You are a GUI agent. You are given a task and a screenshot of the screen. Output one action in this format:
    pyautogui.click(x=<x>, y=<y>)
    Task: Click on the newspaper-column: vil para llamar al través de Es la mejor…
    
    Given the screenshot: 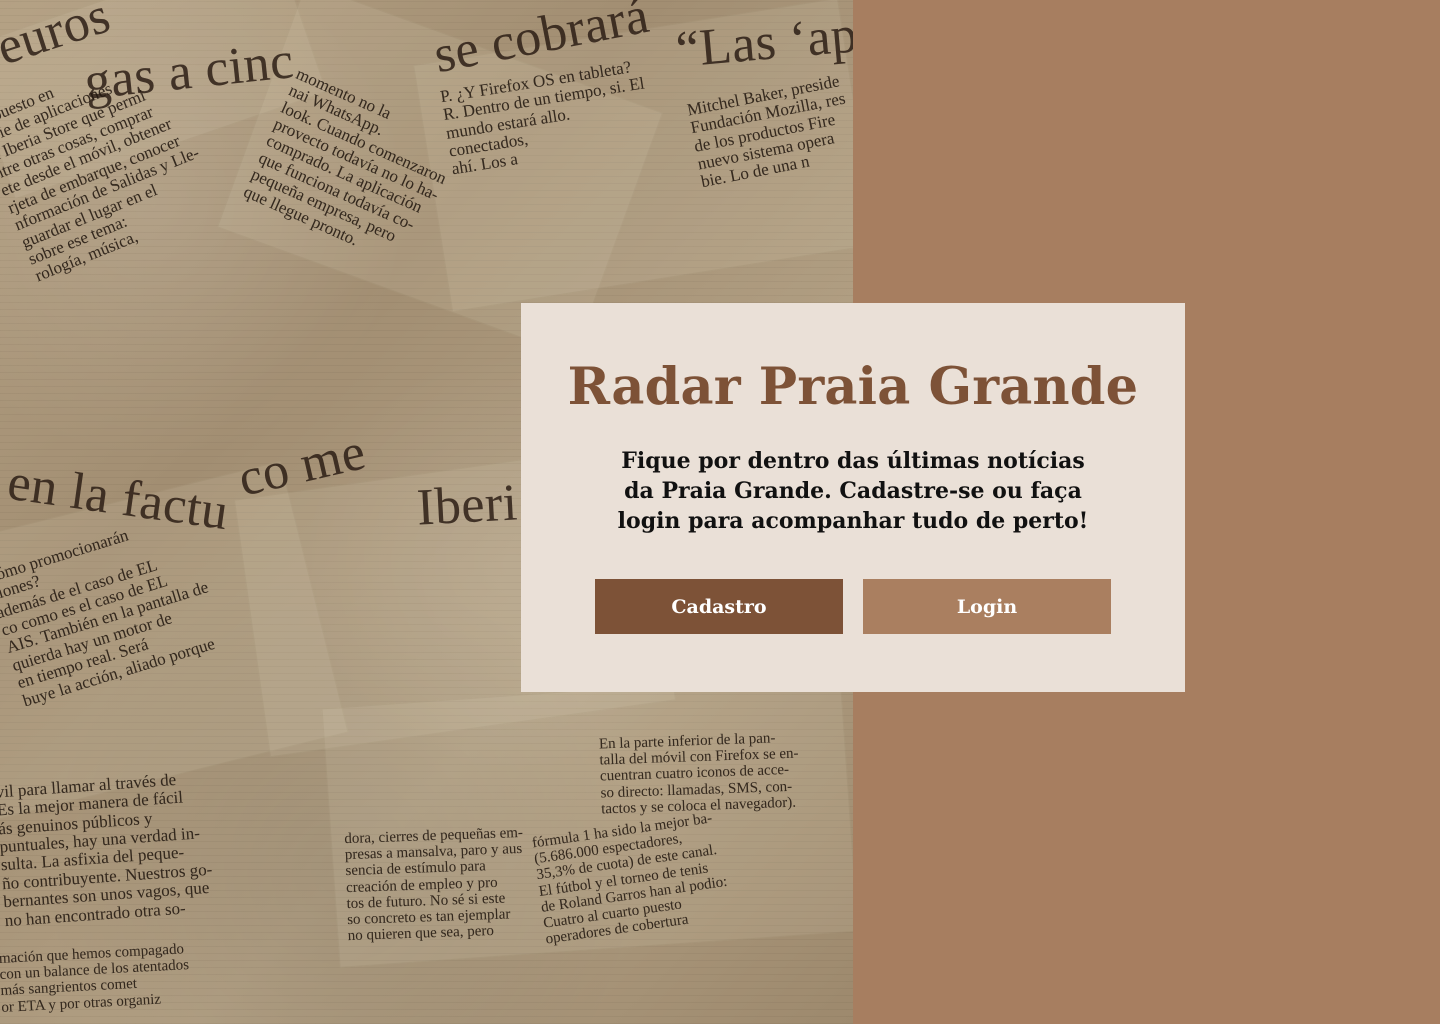 What is the action you would take?
    pyautogui.click(x=106, y=849)
    